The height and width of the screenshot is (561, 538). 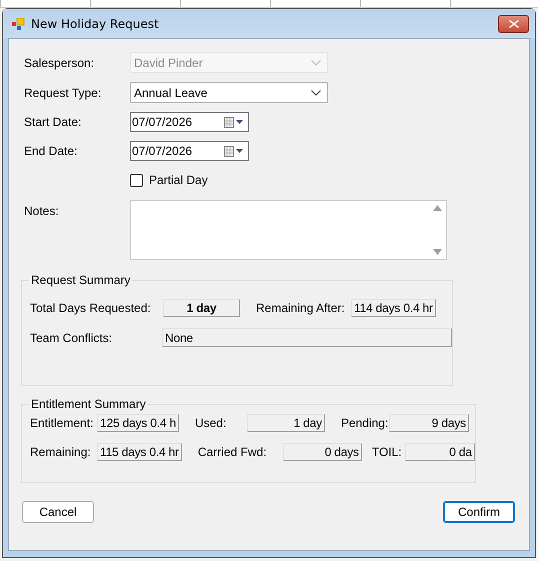 What do you see at coordinates (95, 23) in the screenshot?
I see `window-title: New Holiday Request` at bounding box center [95, 23].